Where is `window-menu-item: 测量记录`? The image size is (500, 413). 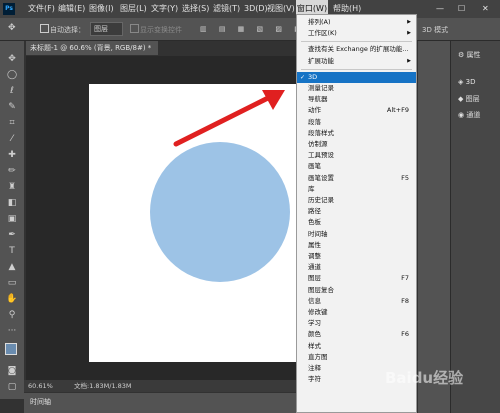 window-menu-item: 测量记录 is located at coordinates (356, 88).